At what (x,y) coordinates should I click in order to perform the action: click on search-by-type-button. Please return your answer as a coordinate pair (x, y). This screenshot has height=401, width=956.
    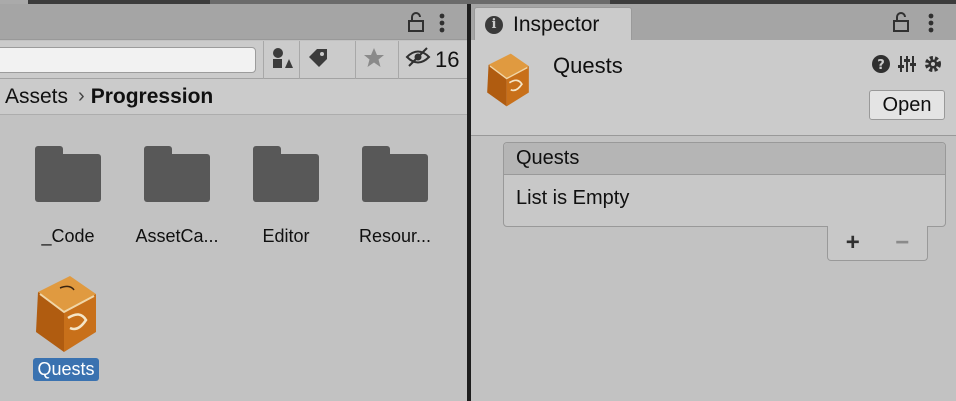
    Looking at the image, I should click on (281, 60).